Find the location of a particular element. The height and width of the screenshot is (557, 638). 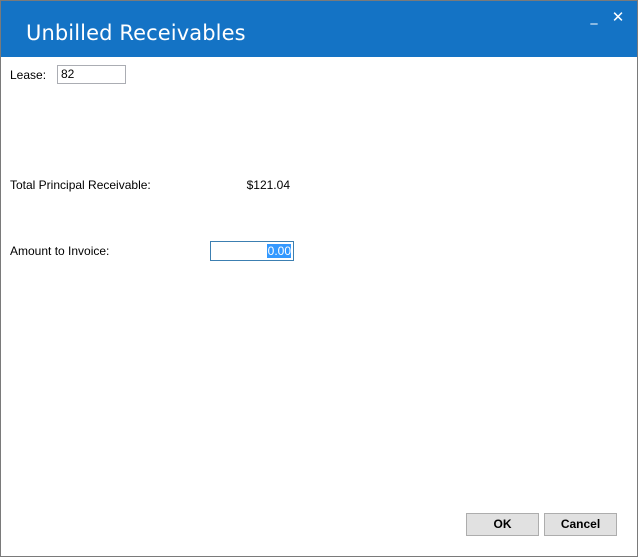

total-principal-receivable-label: Total Principal Receivable: is located at coordinates (80, 185).